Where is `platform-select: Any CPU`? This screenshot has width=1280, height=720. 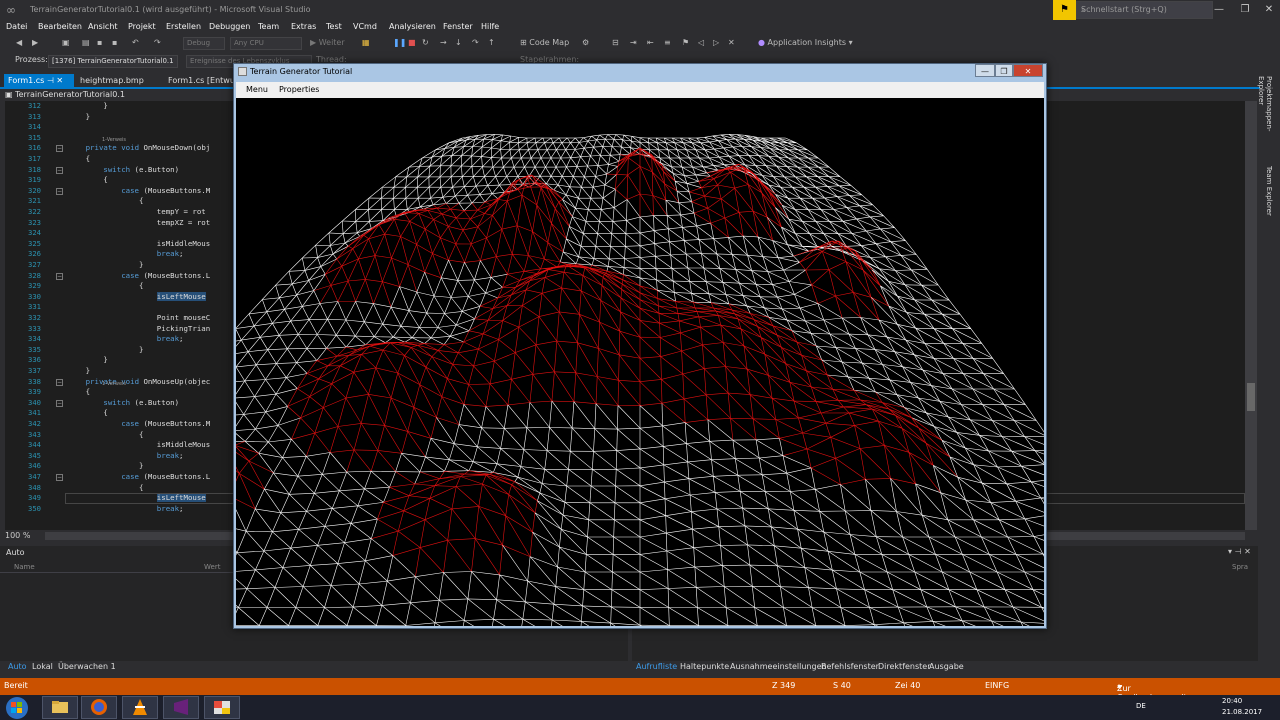 platform-select: Any CPU is located at coordinates (266, 43).